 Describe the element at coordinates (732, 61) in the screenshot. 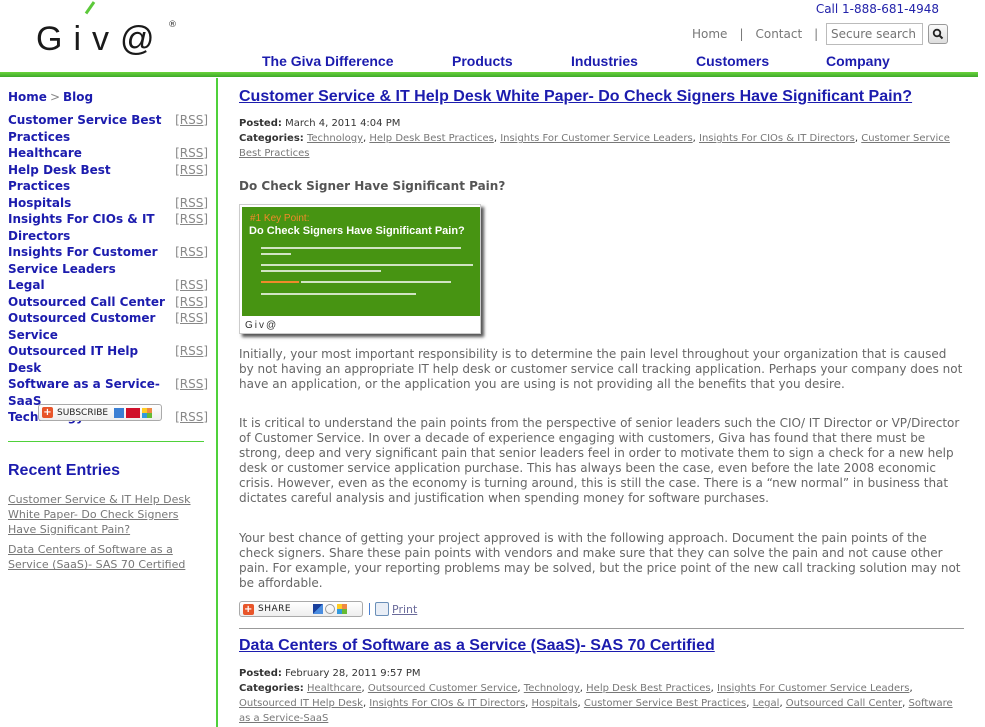

I see `nav-customers: Customers` at that location.